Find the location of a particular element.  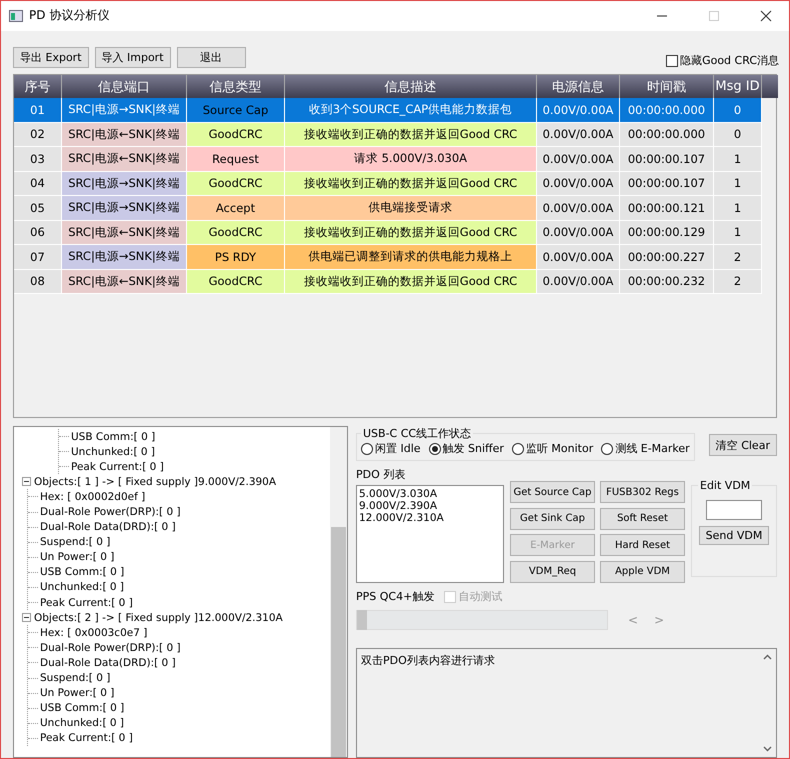

table-cell: 00:00:00.000 is located at coordinates (667, 135).